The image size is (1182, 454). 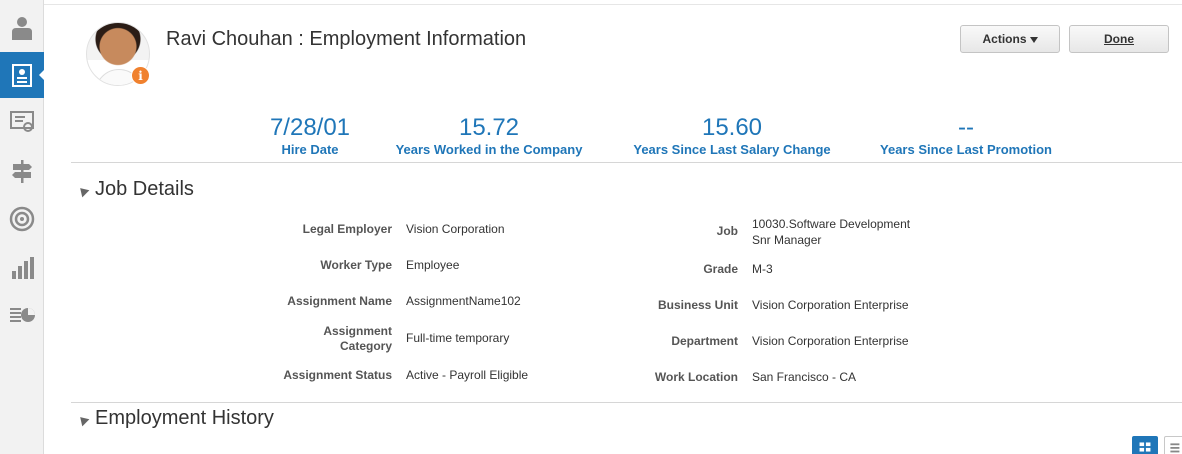 What do you see at coordinates (830, 305) in the screenshot?
I see `value-business-unit: Vision Corporation Enterprise` at bounding box center [830, 305].